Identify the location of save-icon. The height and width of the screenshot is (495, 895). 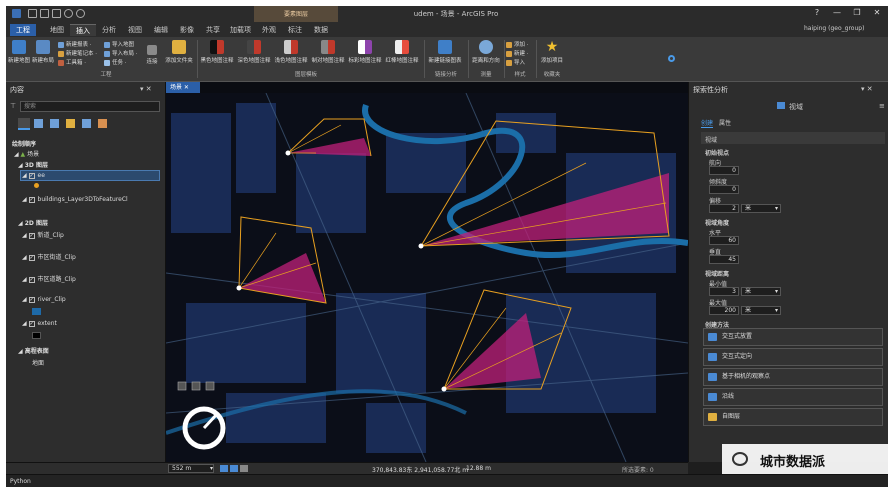
(56, 13).